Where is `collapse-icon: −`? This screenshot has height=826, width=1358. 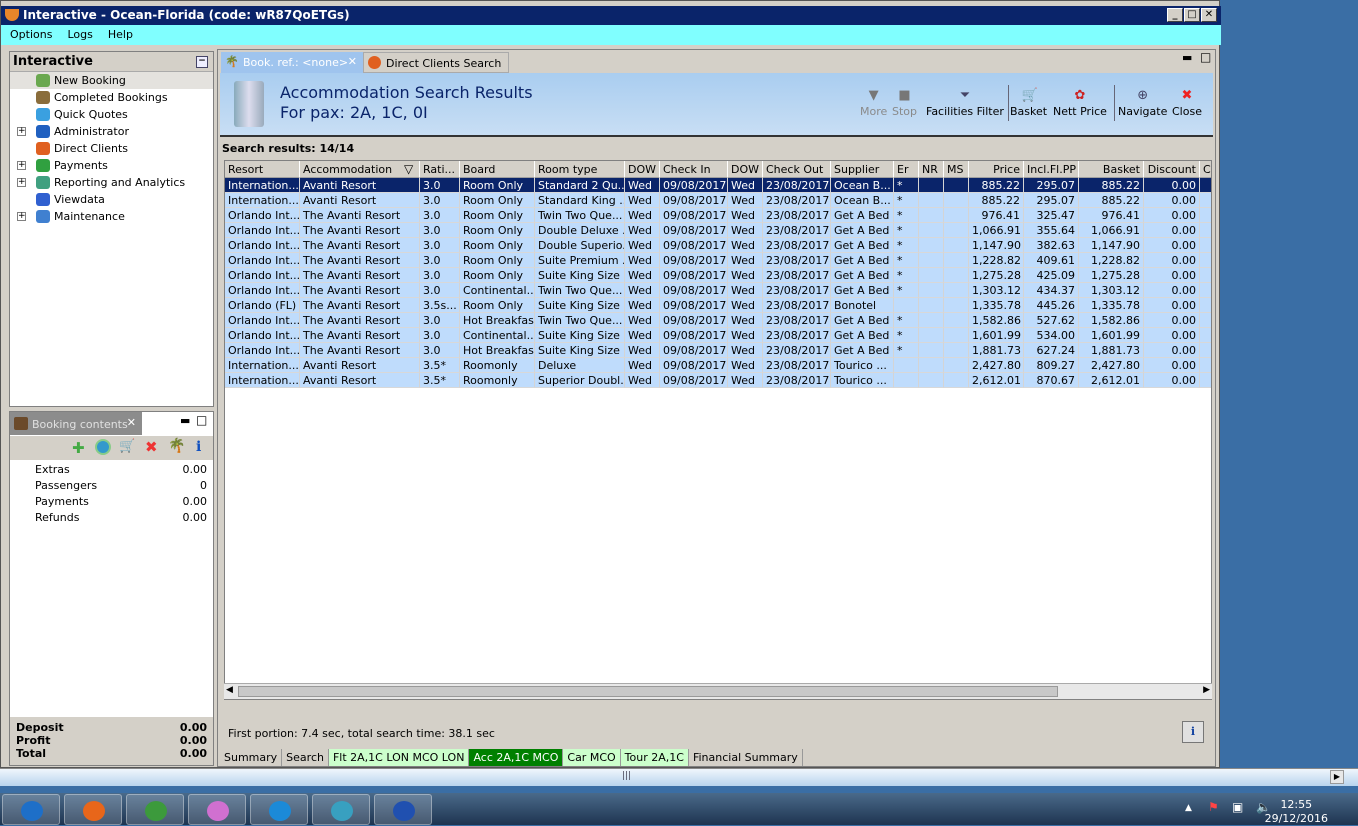
collapse-icon: − is located at coordinates (202, 62).